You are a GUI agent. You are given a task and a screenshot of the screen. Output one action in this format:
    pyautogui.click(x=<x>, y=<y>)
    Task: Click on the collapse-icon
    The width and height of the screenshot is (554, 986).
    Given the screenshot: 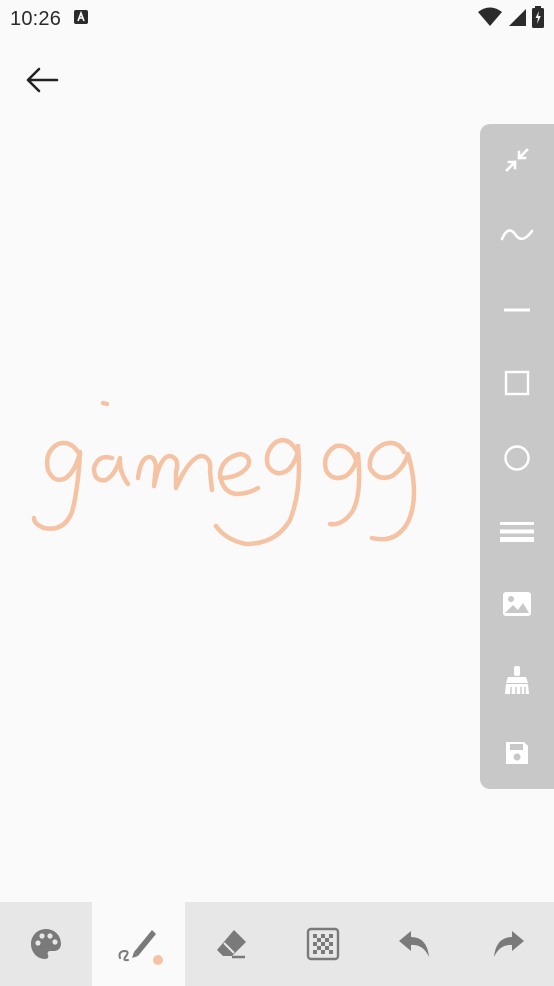 What is the action you would take?
    pyautogui.click(x=517, y=160)
    